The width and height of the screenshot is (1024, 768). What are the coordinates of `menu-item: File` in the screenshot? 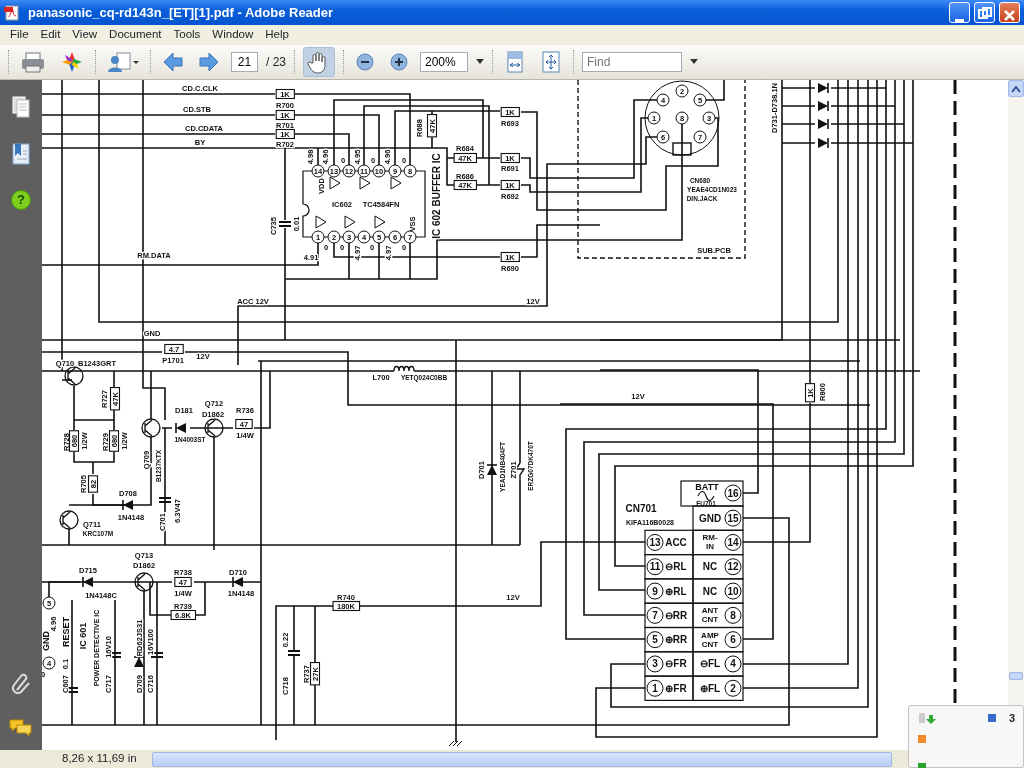 It's located at (19, 35).